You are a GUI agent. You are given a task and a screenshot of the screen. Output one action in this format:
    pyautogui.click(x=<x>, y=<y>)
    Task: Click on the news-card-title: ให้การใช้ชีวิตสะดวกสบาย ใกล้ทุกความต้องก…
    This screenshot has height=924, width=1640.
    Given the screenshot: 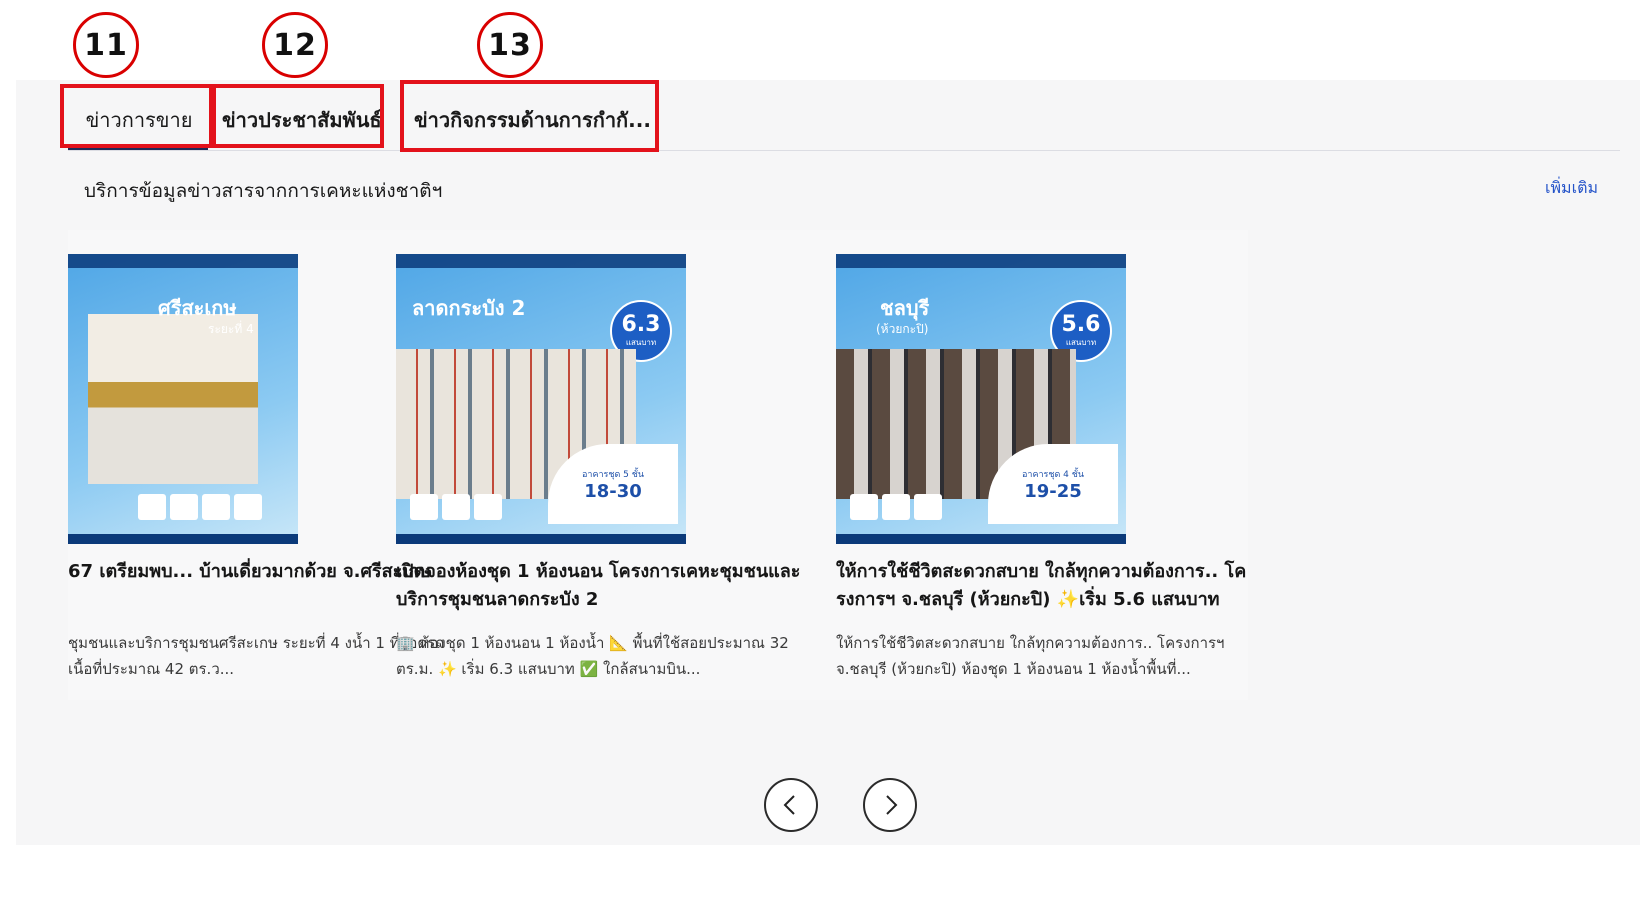 What is the action you would take?
    pyautogui.click(x=1042, y=586)
    